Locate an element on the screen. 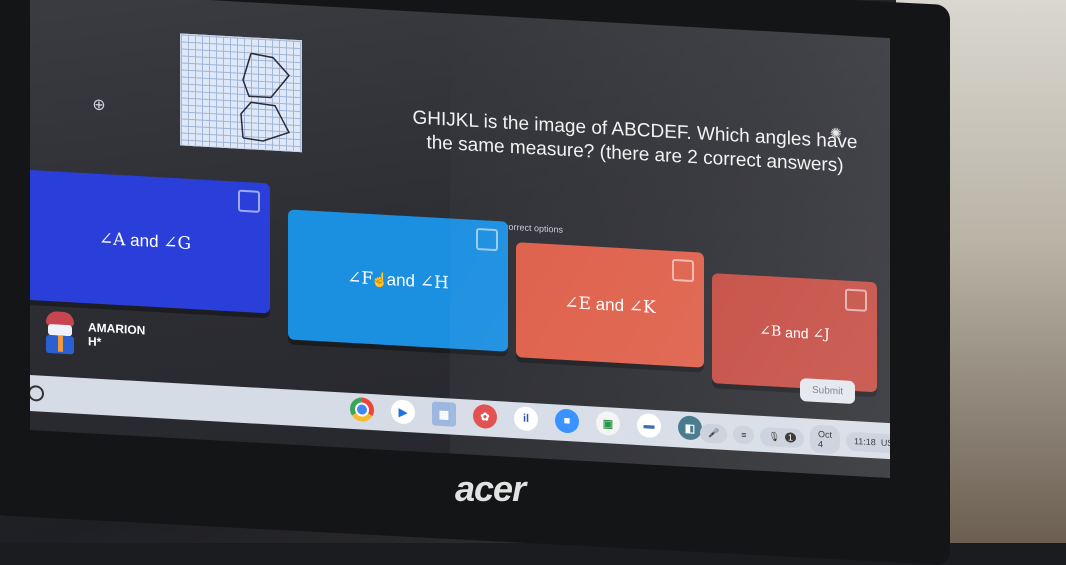  answer-option-e-k: ∠E and ∠K is located at coordinates (610, 305).